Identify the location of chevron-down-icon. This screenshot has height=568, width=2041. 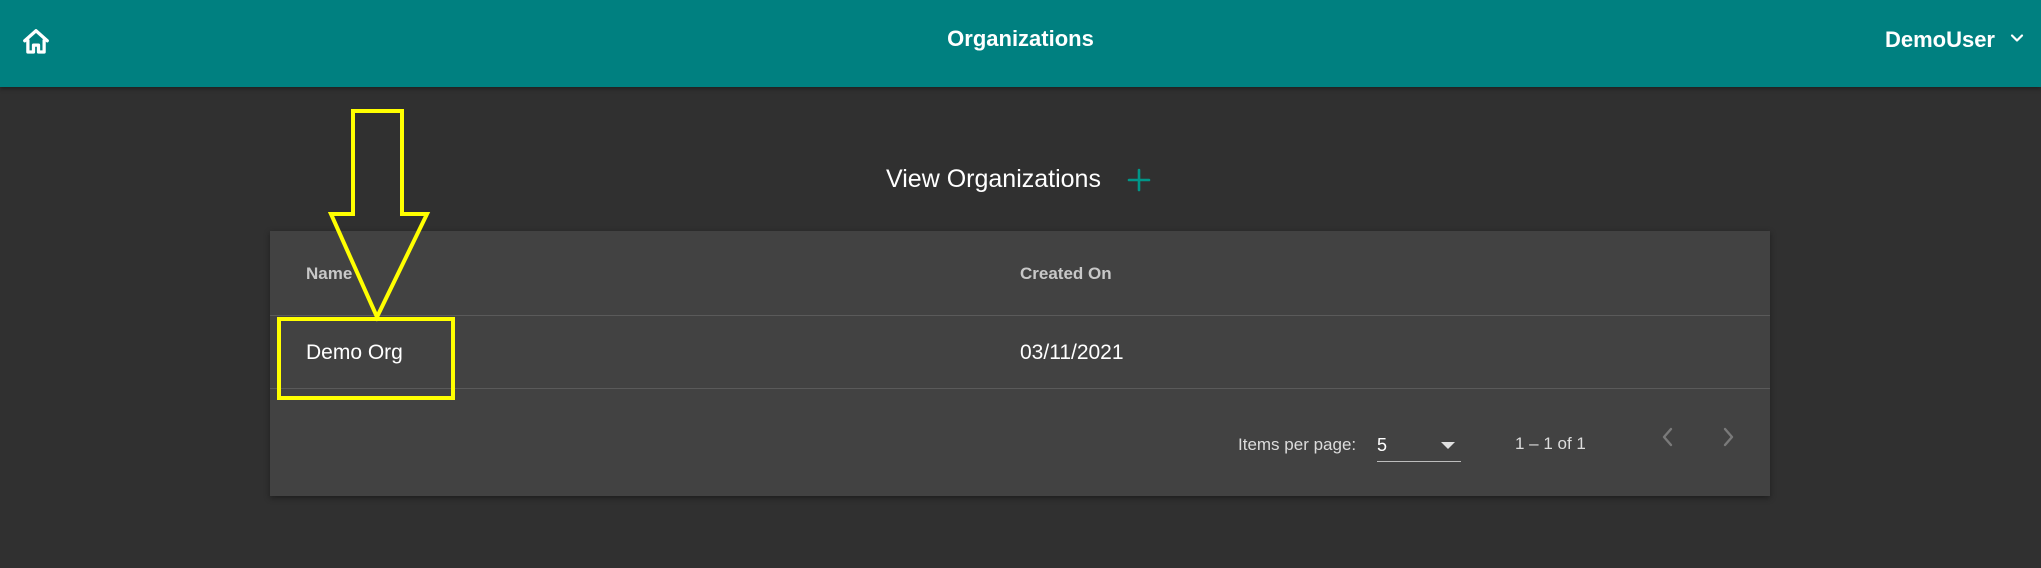
(2017, 40).